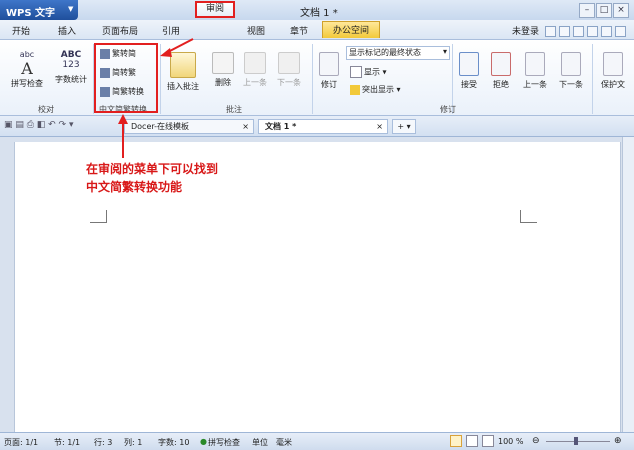 Image resolution: width=634 pixels, height=450 pixels. I want to click on zoom-slider, so click(578, 441).